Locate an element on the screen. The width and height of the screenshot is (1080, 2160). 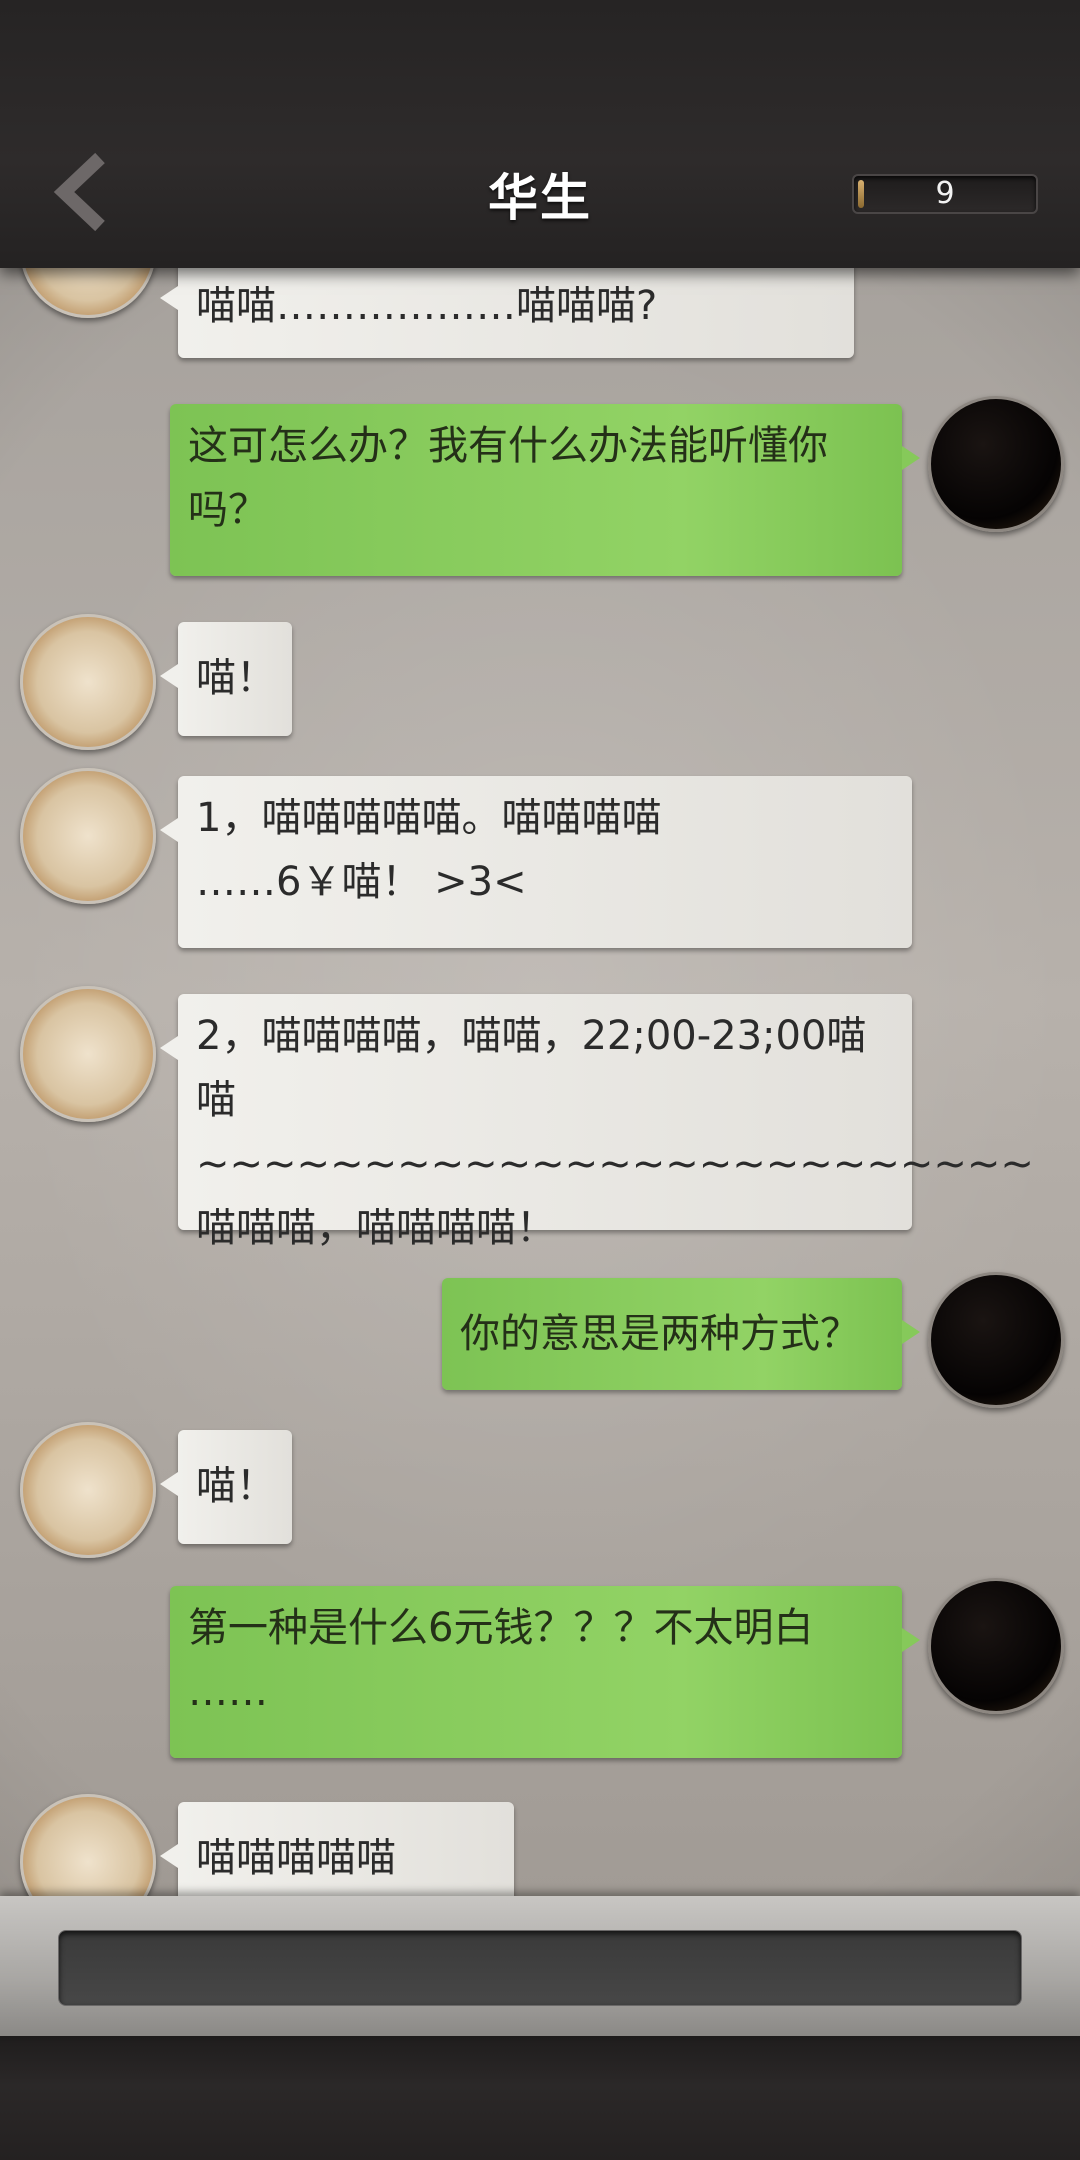
message-line: 喵~~~~~~~~~~~~~~~~~~~~~~~~~ is located at coordinates (615, 1132).